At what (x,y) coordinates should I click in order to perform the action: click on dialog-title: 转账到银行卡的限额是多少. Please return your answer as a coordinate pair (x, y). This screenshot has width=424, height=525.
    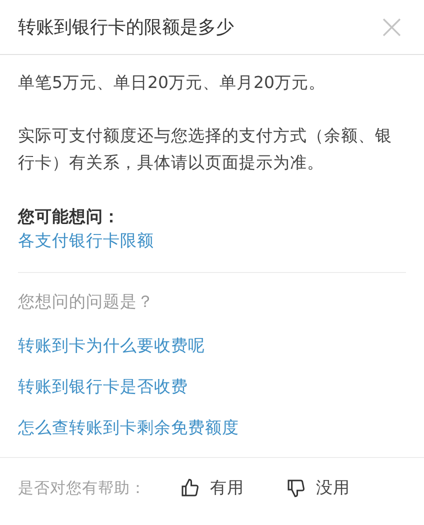
    Looking at the image, I should click on (126, 27).